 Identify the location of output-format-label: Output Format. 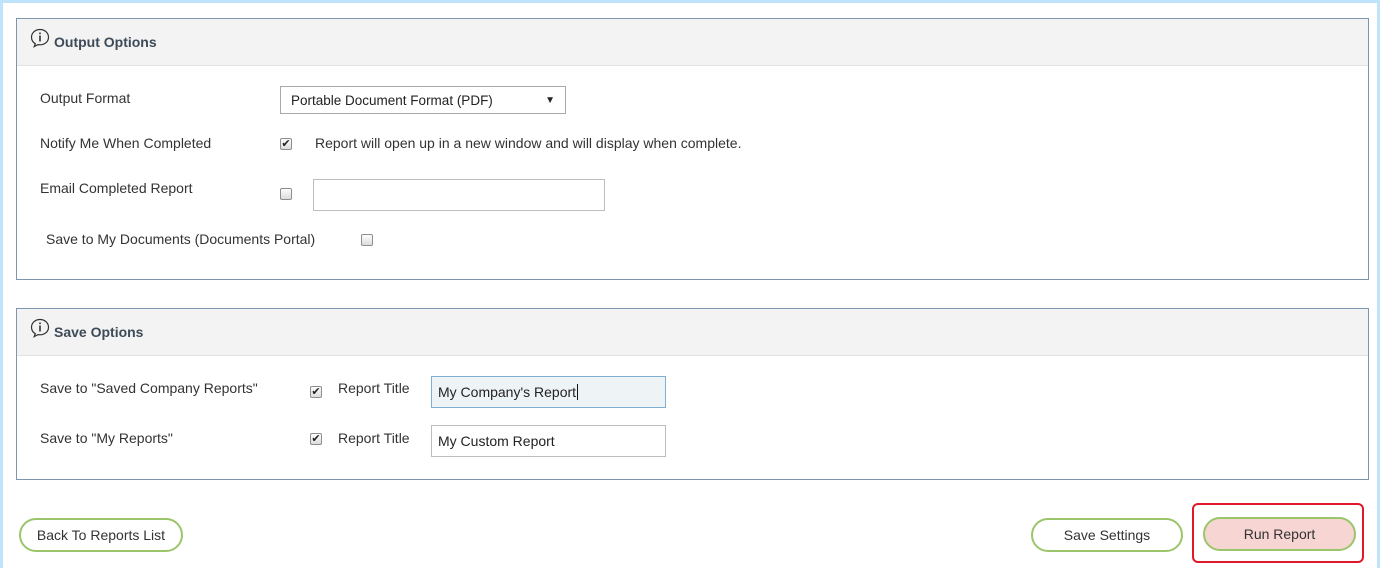
(85, 98).